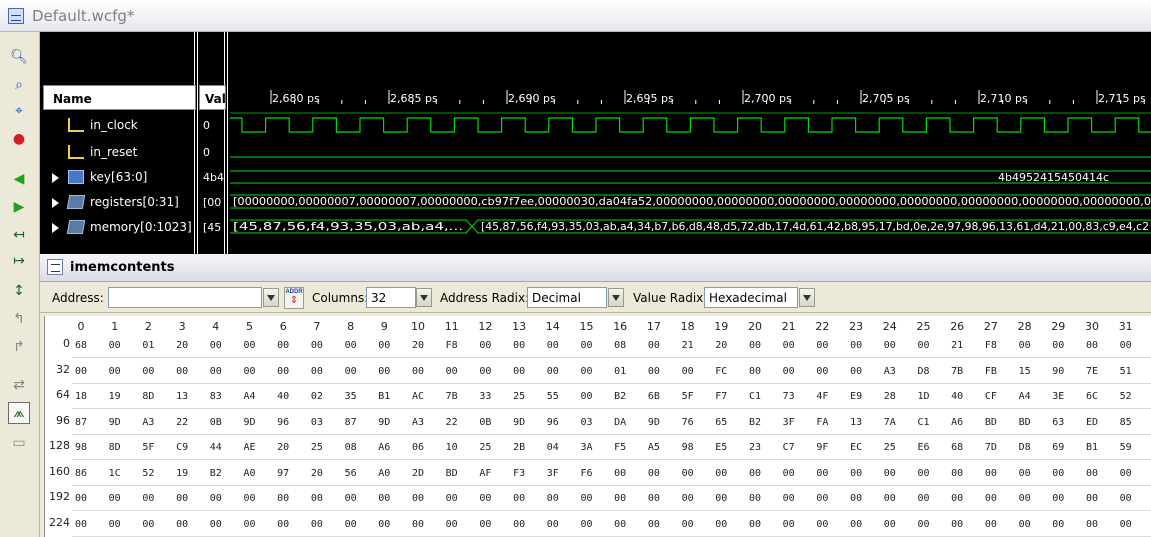  I want to click on memory-cell: 3F, so click(553, 474).